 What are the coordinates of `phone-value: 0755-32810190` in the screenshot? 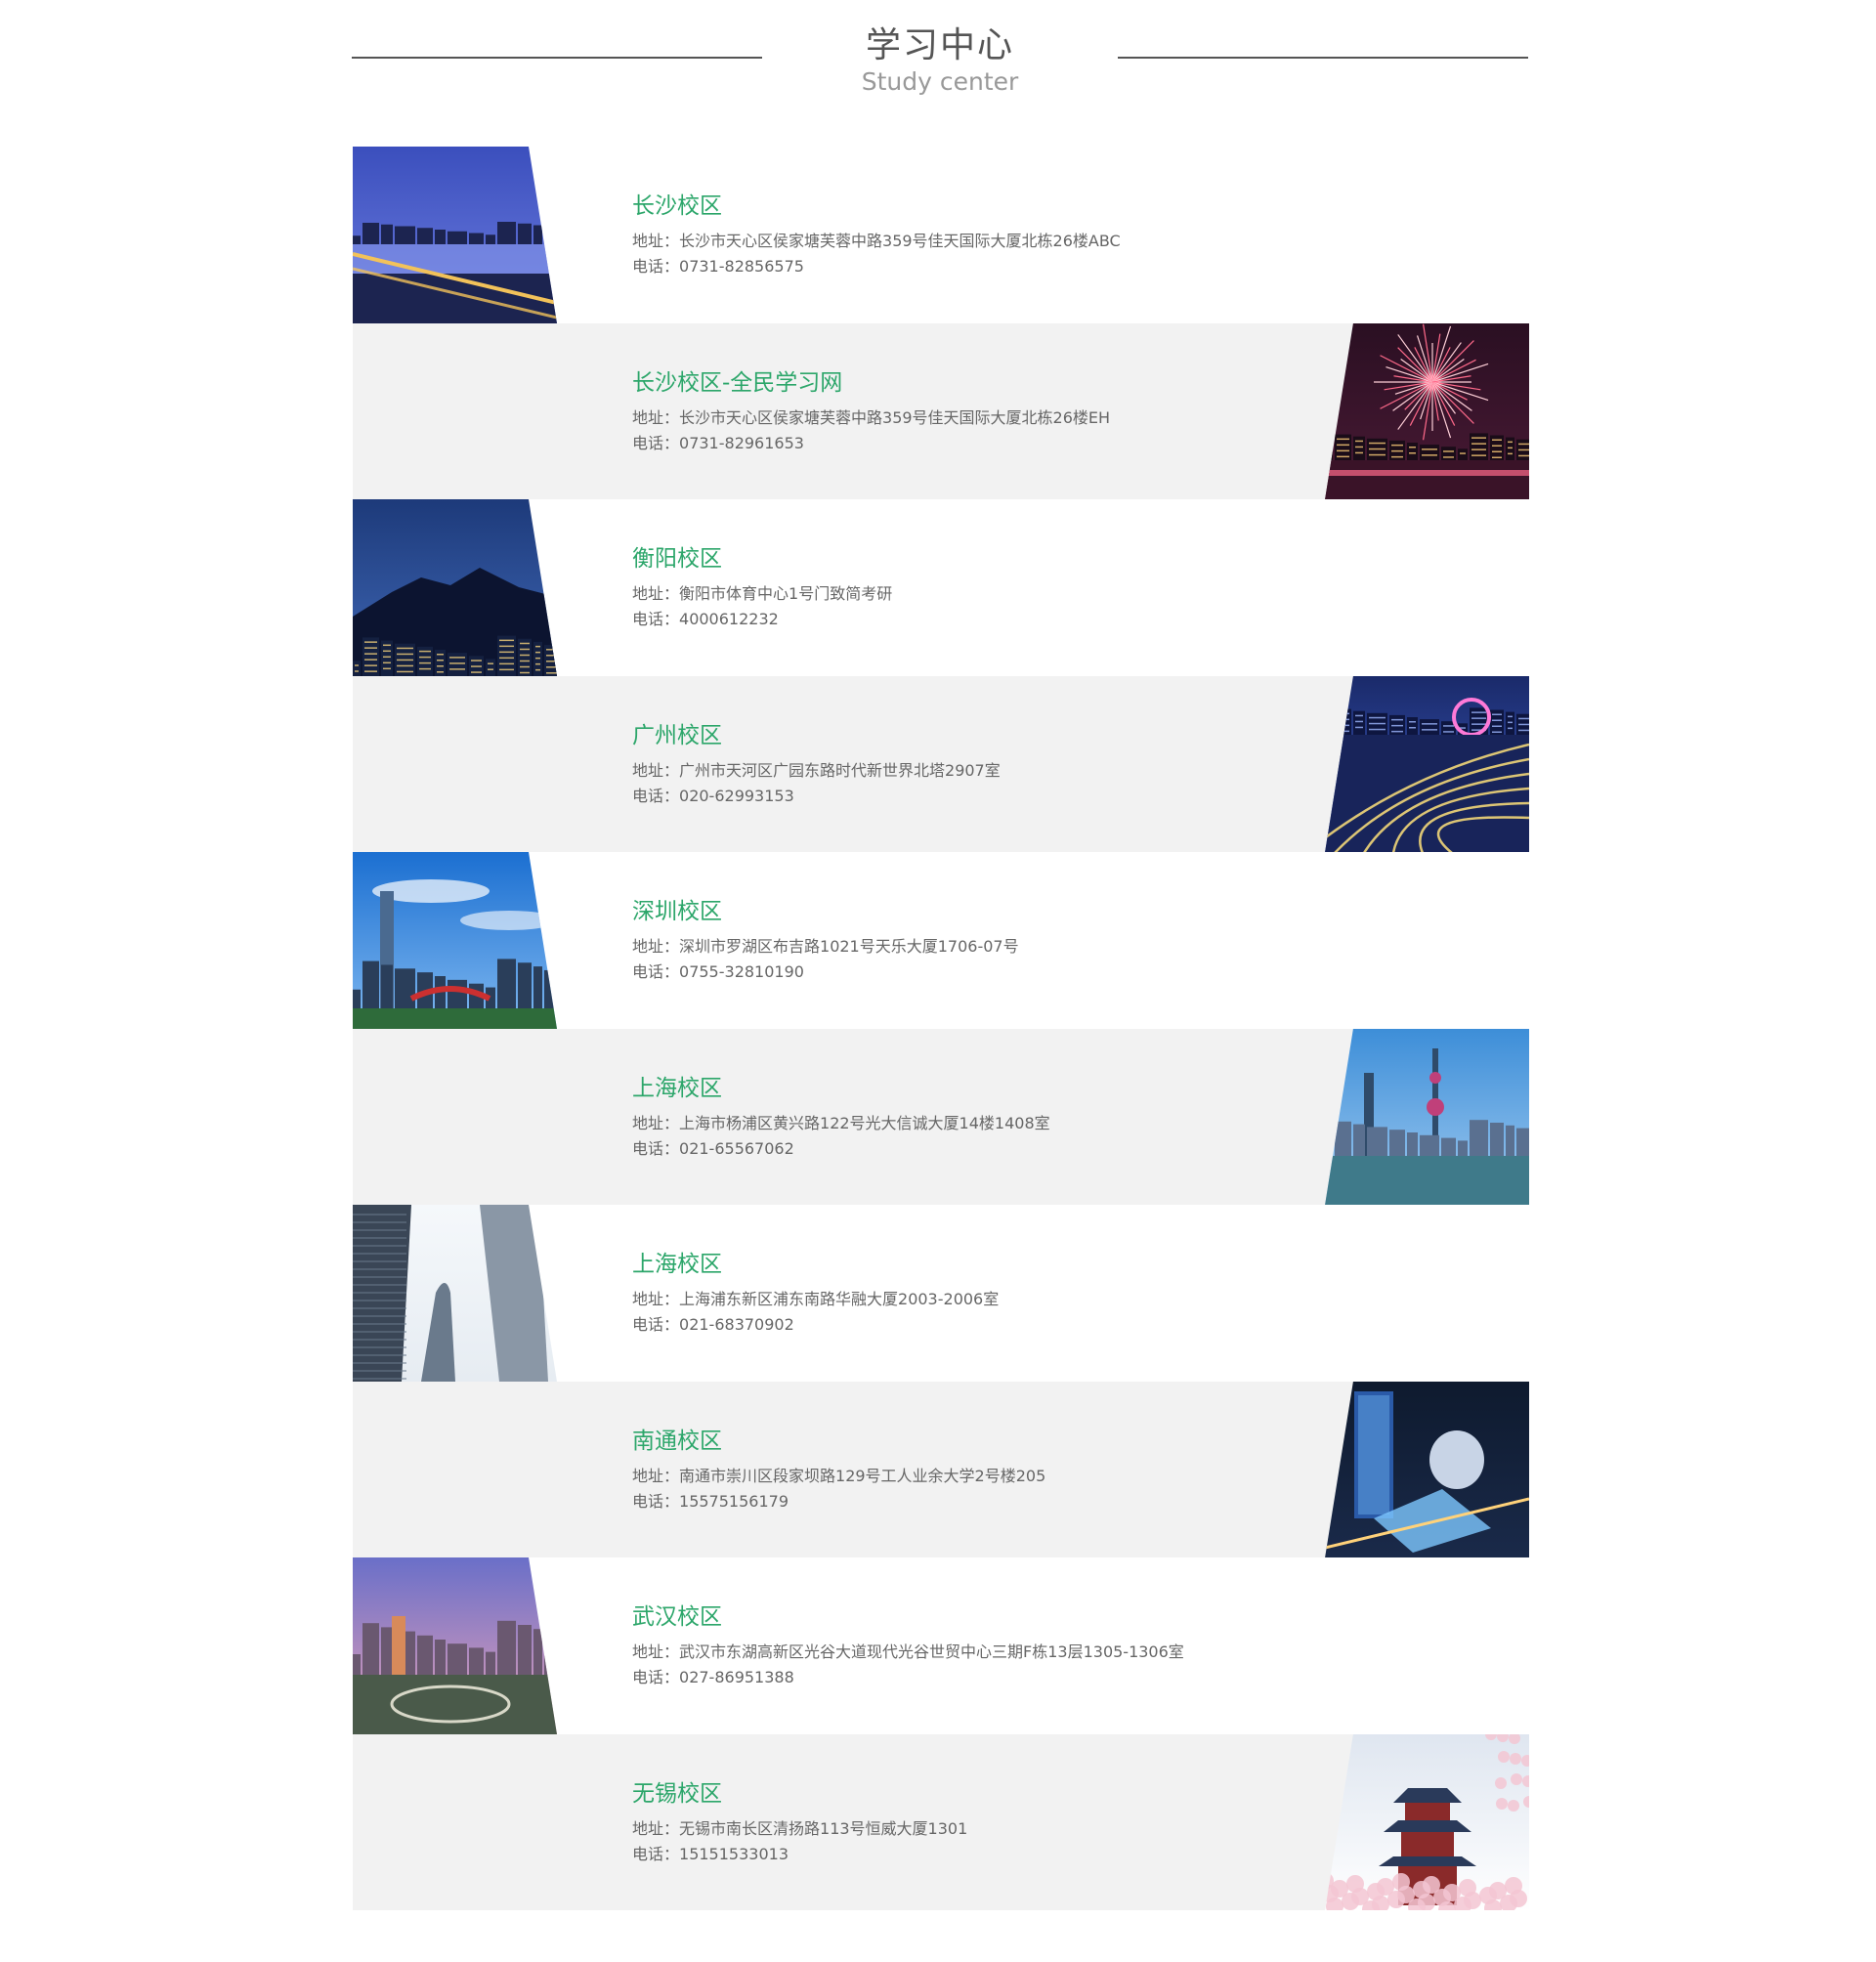 It's located at (741, 972).